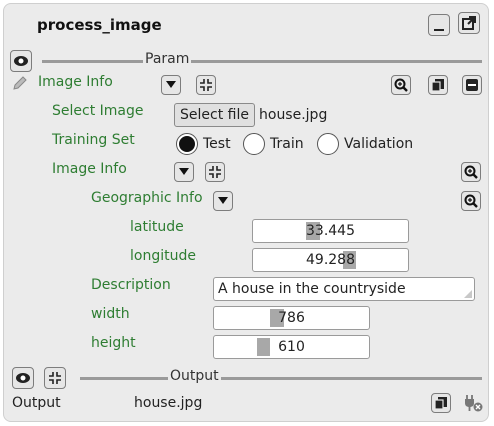  Describe the element at coordinates (194, 376) in the screenshot. I see `output-section-label: Output` at that location.